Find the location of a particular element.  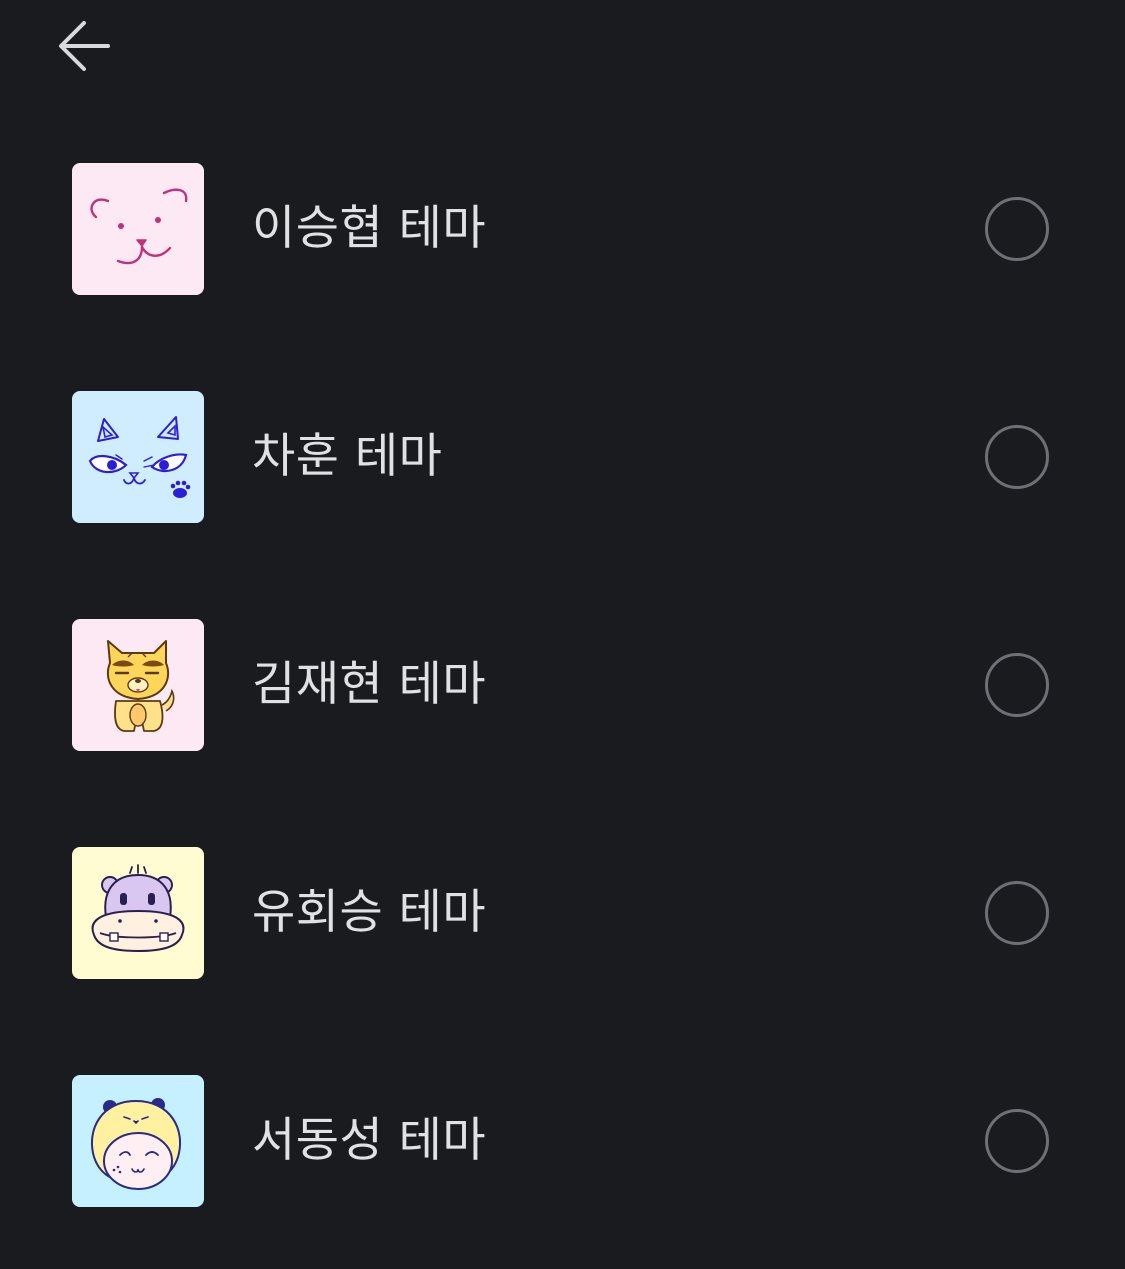

theme-label: 유회승 테마 is located at coordinates (369, 912).